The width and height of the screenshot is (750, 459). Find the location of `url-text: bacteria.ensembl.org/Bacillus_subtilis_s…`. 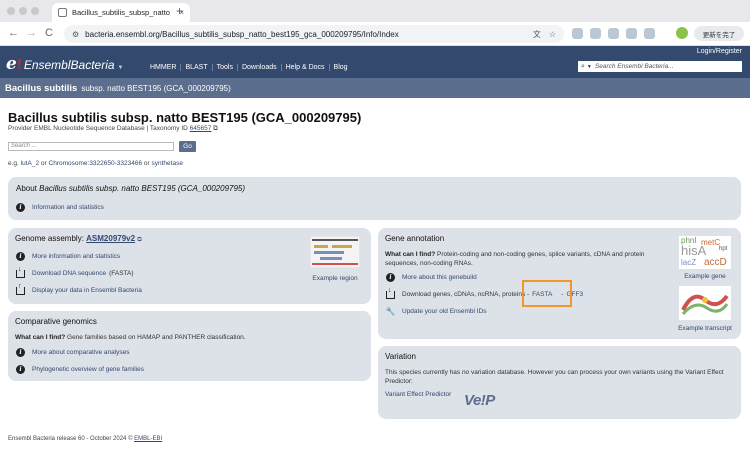

url-text: bacteria.ensembl.org/Bacillus_subtilis_s… is located at coordinates (305, 34).